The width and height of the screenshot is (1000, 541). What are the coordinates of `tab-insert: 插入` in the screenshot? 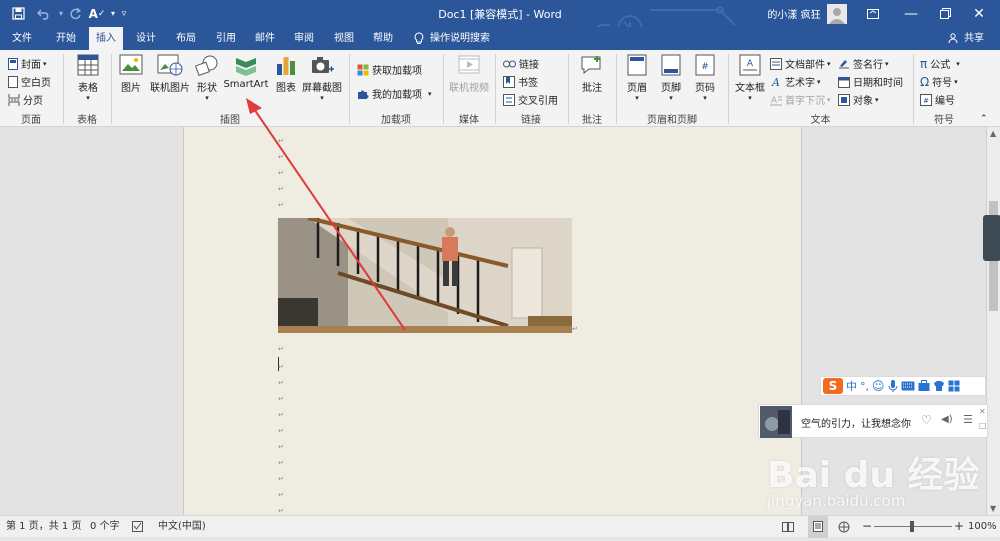 It's located at (106, 38).